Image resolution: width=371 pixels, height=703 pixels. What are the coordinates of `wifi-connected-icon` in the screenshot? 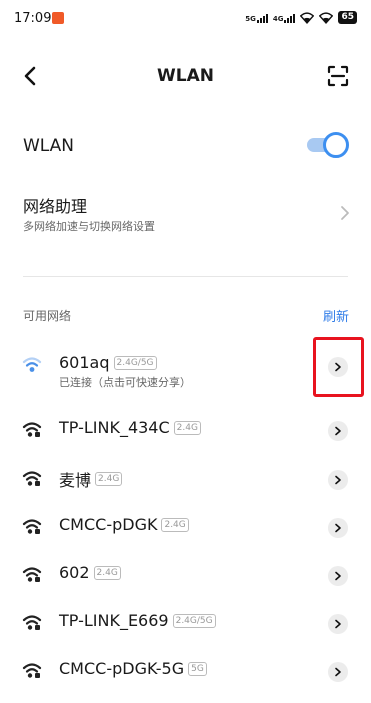 It's located at (32, 364).